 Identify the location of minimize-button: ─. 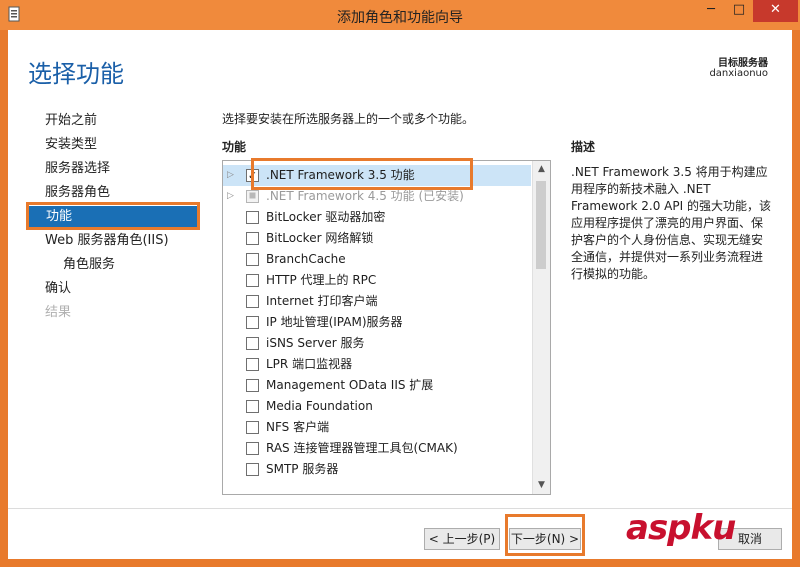
(711, 11).